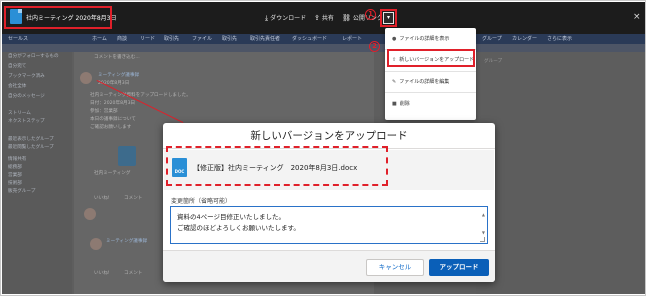 The image size is (646, 296). I want to click on textarea-line: 資料の4ページ目修正いたしました。, so click(231, 217).